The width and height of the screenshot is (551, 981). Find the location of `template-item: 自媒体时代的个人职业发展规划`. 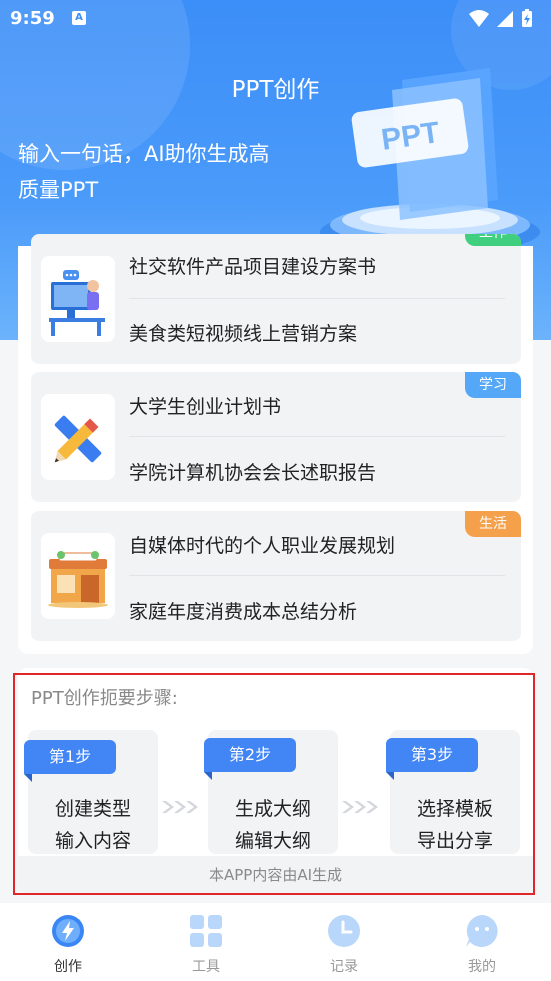

template-item: 自媒体时代的个人职业发展规划 is located at coordinates (317, 544).